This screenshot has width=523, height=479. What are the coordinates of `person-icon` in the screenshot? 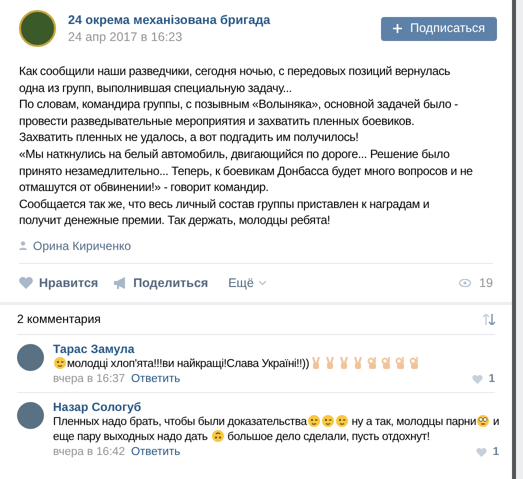 It's located at (23, 245).